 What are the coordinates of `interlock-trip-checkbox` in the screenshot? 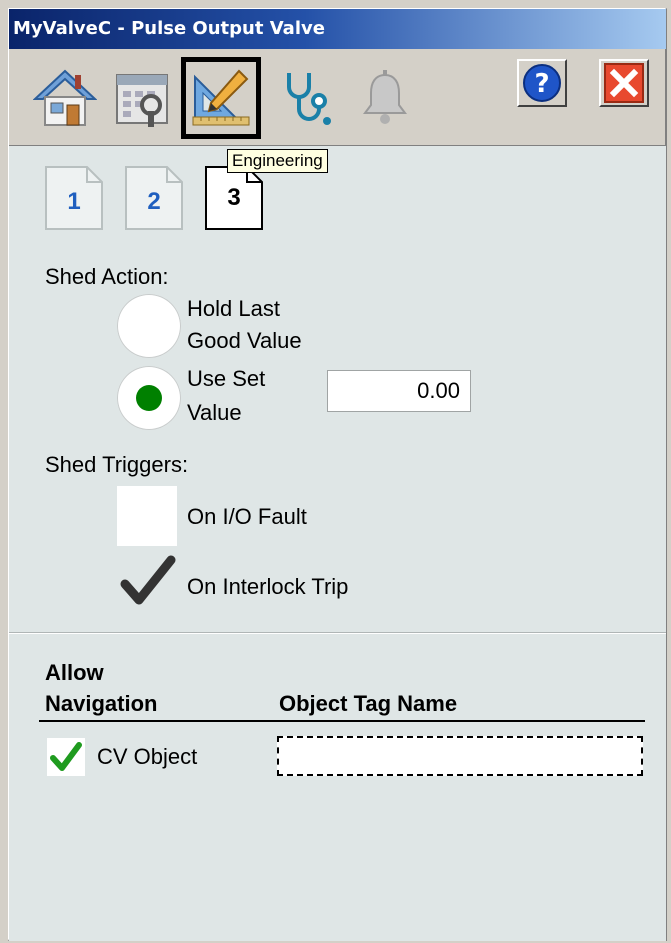 It's located at (148, 582).